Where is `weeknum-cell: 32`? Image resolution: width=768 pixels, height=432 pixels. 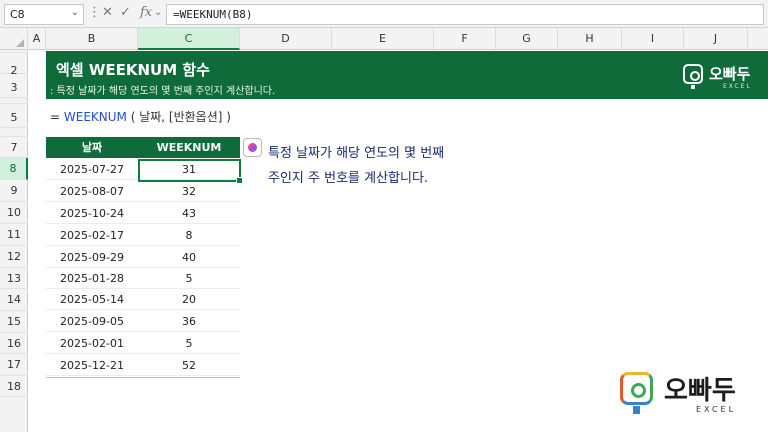 weeknum-cell: 32 is located at coordinates (189, 191).